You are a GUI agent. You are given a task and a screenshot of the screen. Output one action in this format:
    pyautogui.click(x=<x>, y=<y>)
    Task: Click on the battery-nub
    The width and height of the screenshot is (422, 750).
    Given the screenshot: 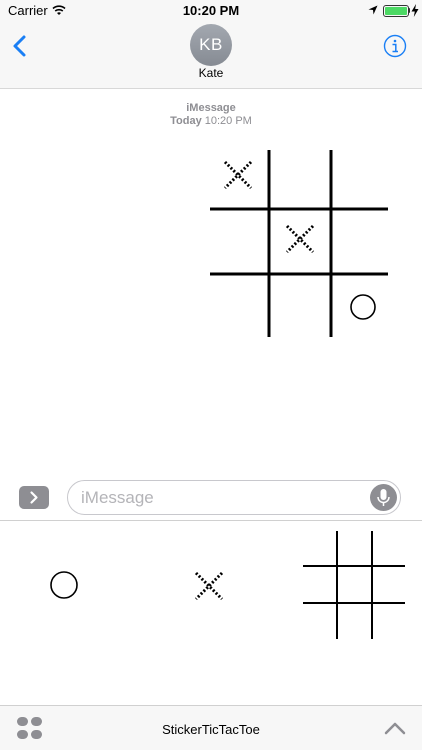 What is the action you would take?
    pyautogui.click(x=409, y=10)
    